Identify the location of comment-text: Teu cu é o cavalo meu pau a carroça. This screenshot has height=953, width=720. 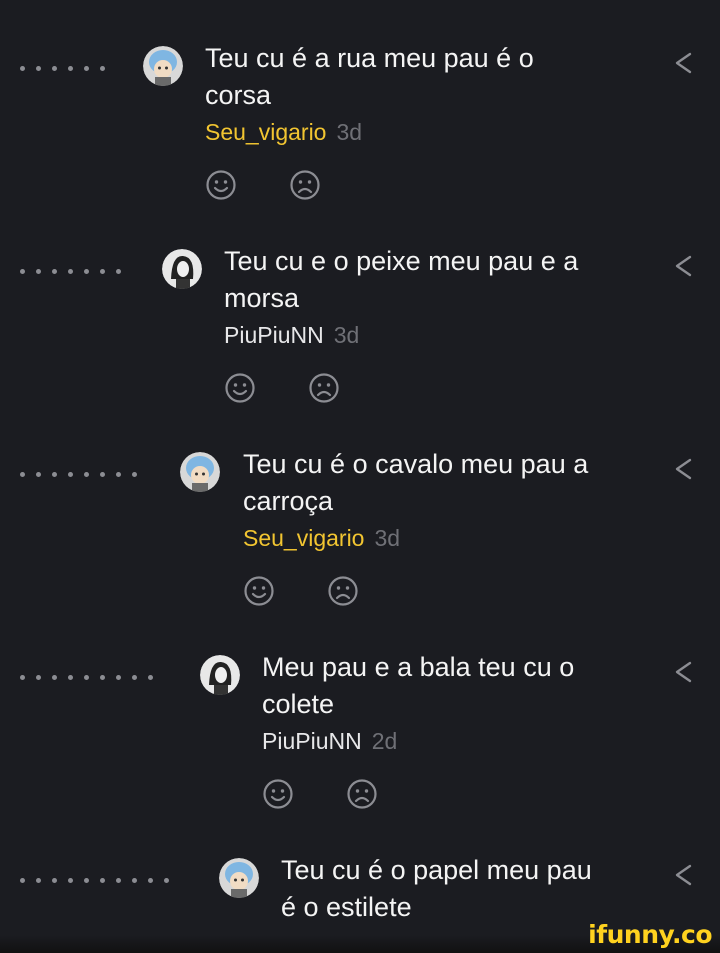
(416, 482).